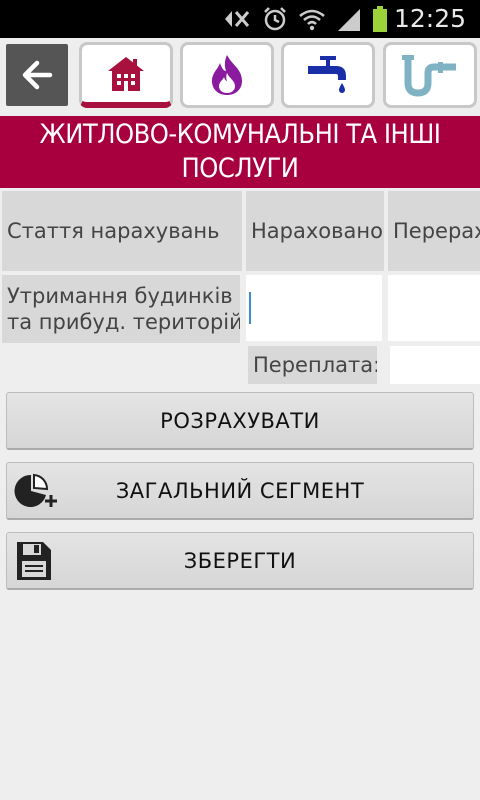 The width and height of the screenshot is (480, 800). I want to click on tab-water, so click(328, 75).